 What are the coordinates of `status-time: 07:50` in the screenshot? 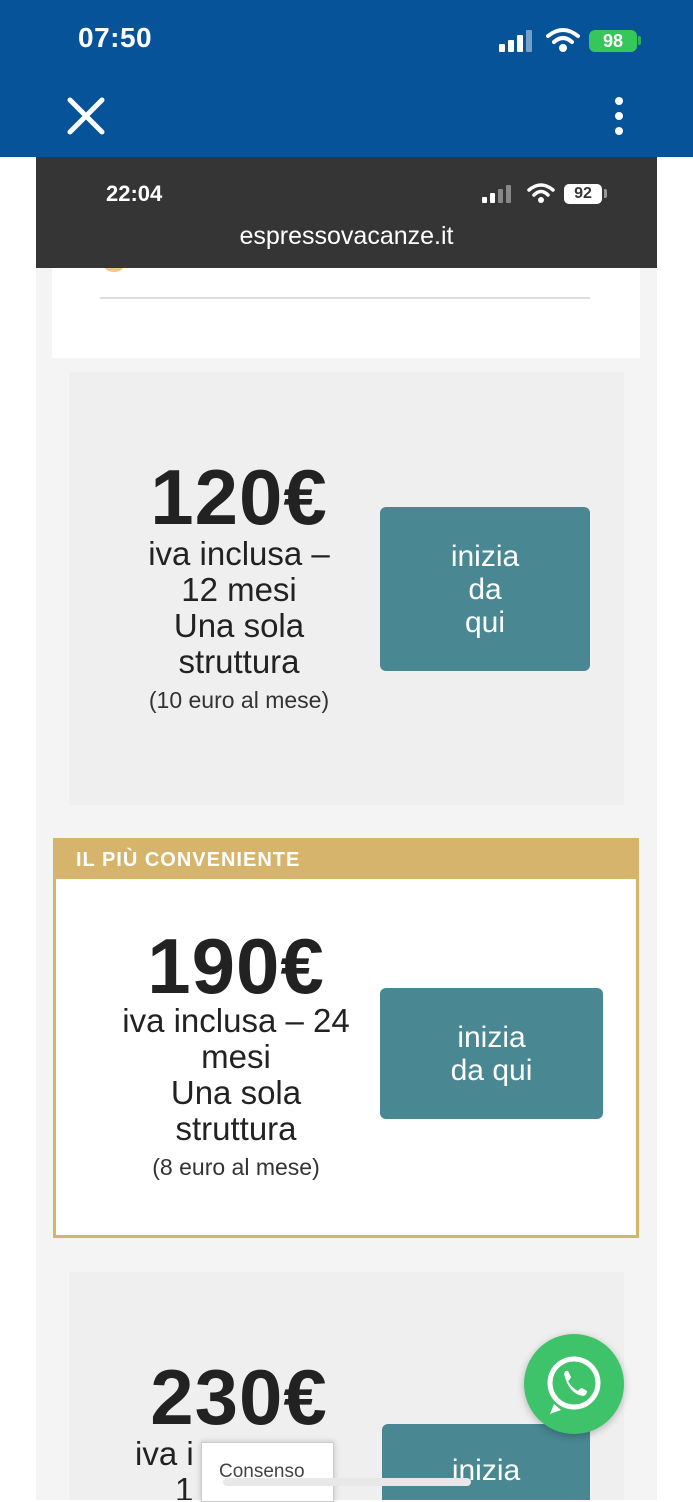 It's located at (115, 37).